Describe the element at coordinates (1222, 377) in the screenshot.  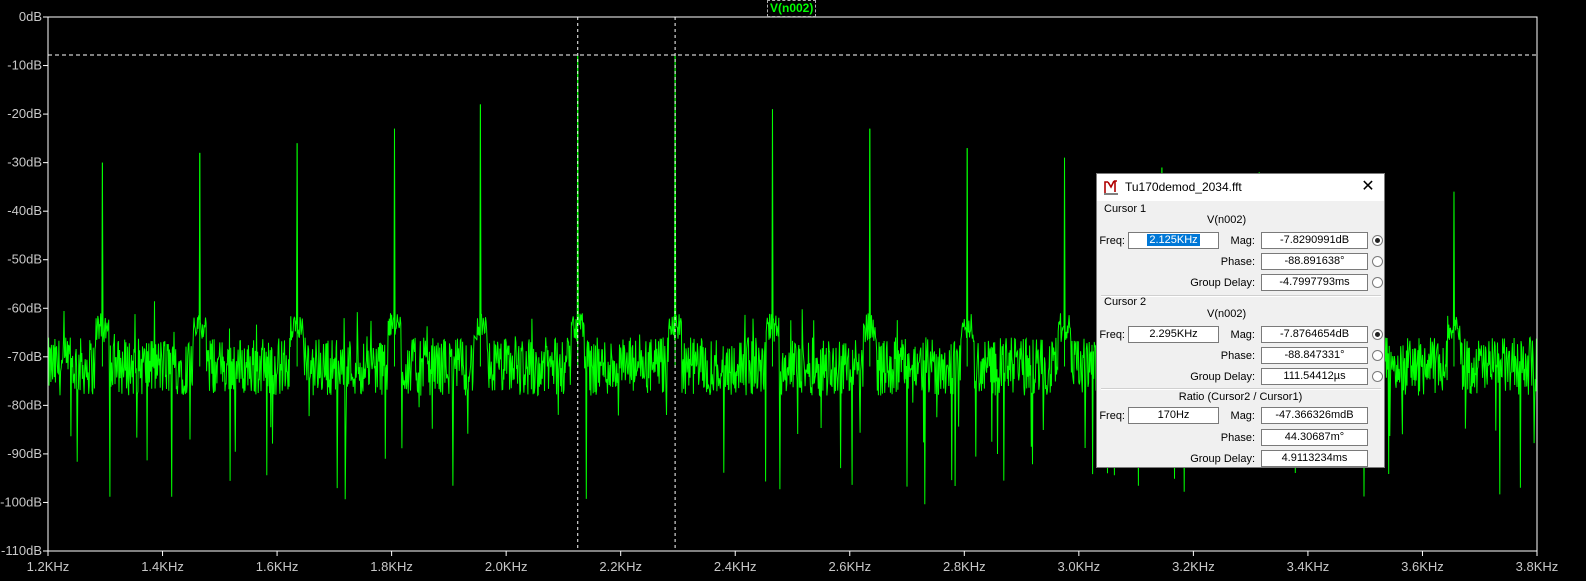
I see `cursor2-gd-label: Group Delay:` at that location.